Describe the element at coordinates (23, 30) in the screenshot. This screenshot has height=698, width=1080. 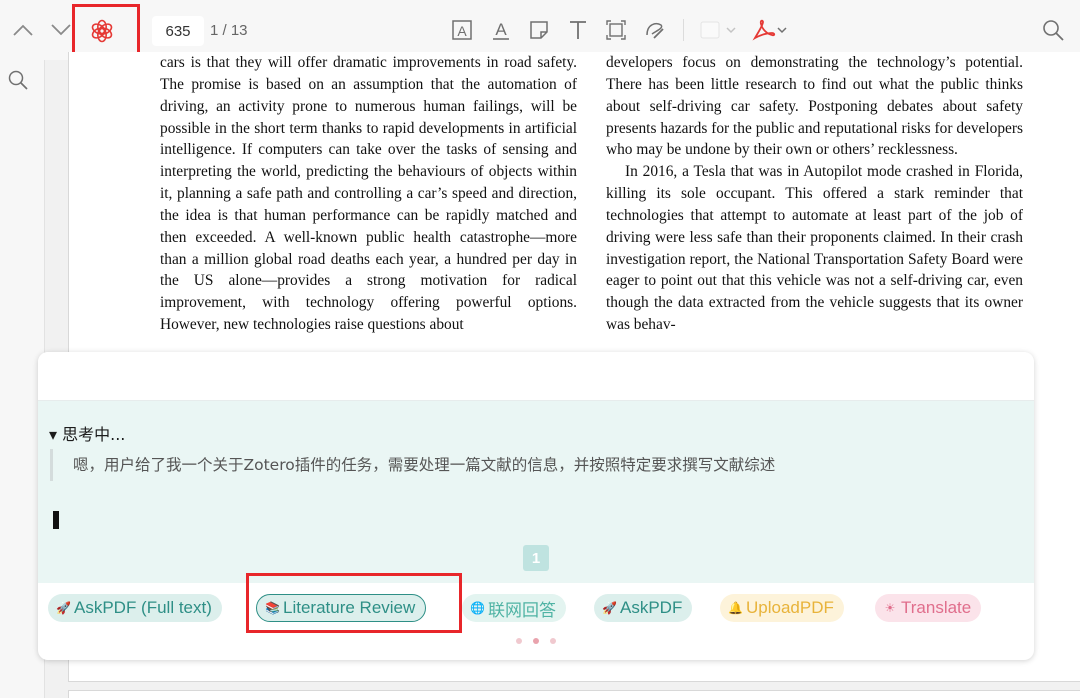
I see `chevron-up-icon` at that location.